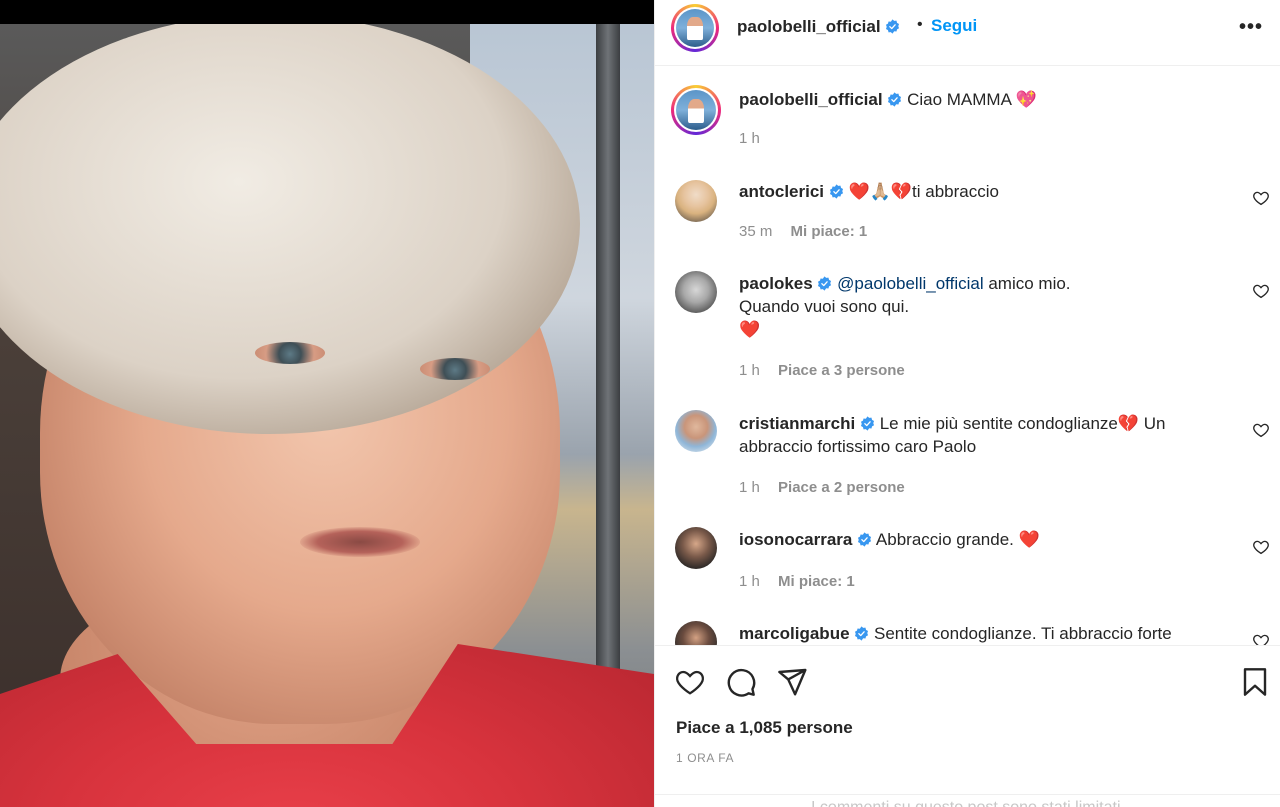 The width and height of the screenshot is (1280, 807). Describe the element at coordinates (455, 369) in the screenshot. I see `photo-eye-right` at that location.